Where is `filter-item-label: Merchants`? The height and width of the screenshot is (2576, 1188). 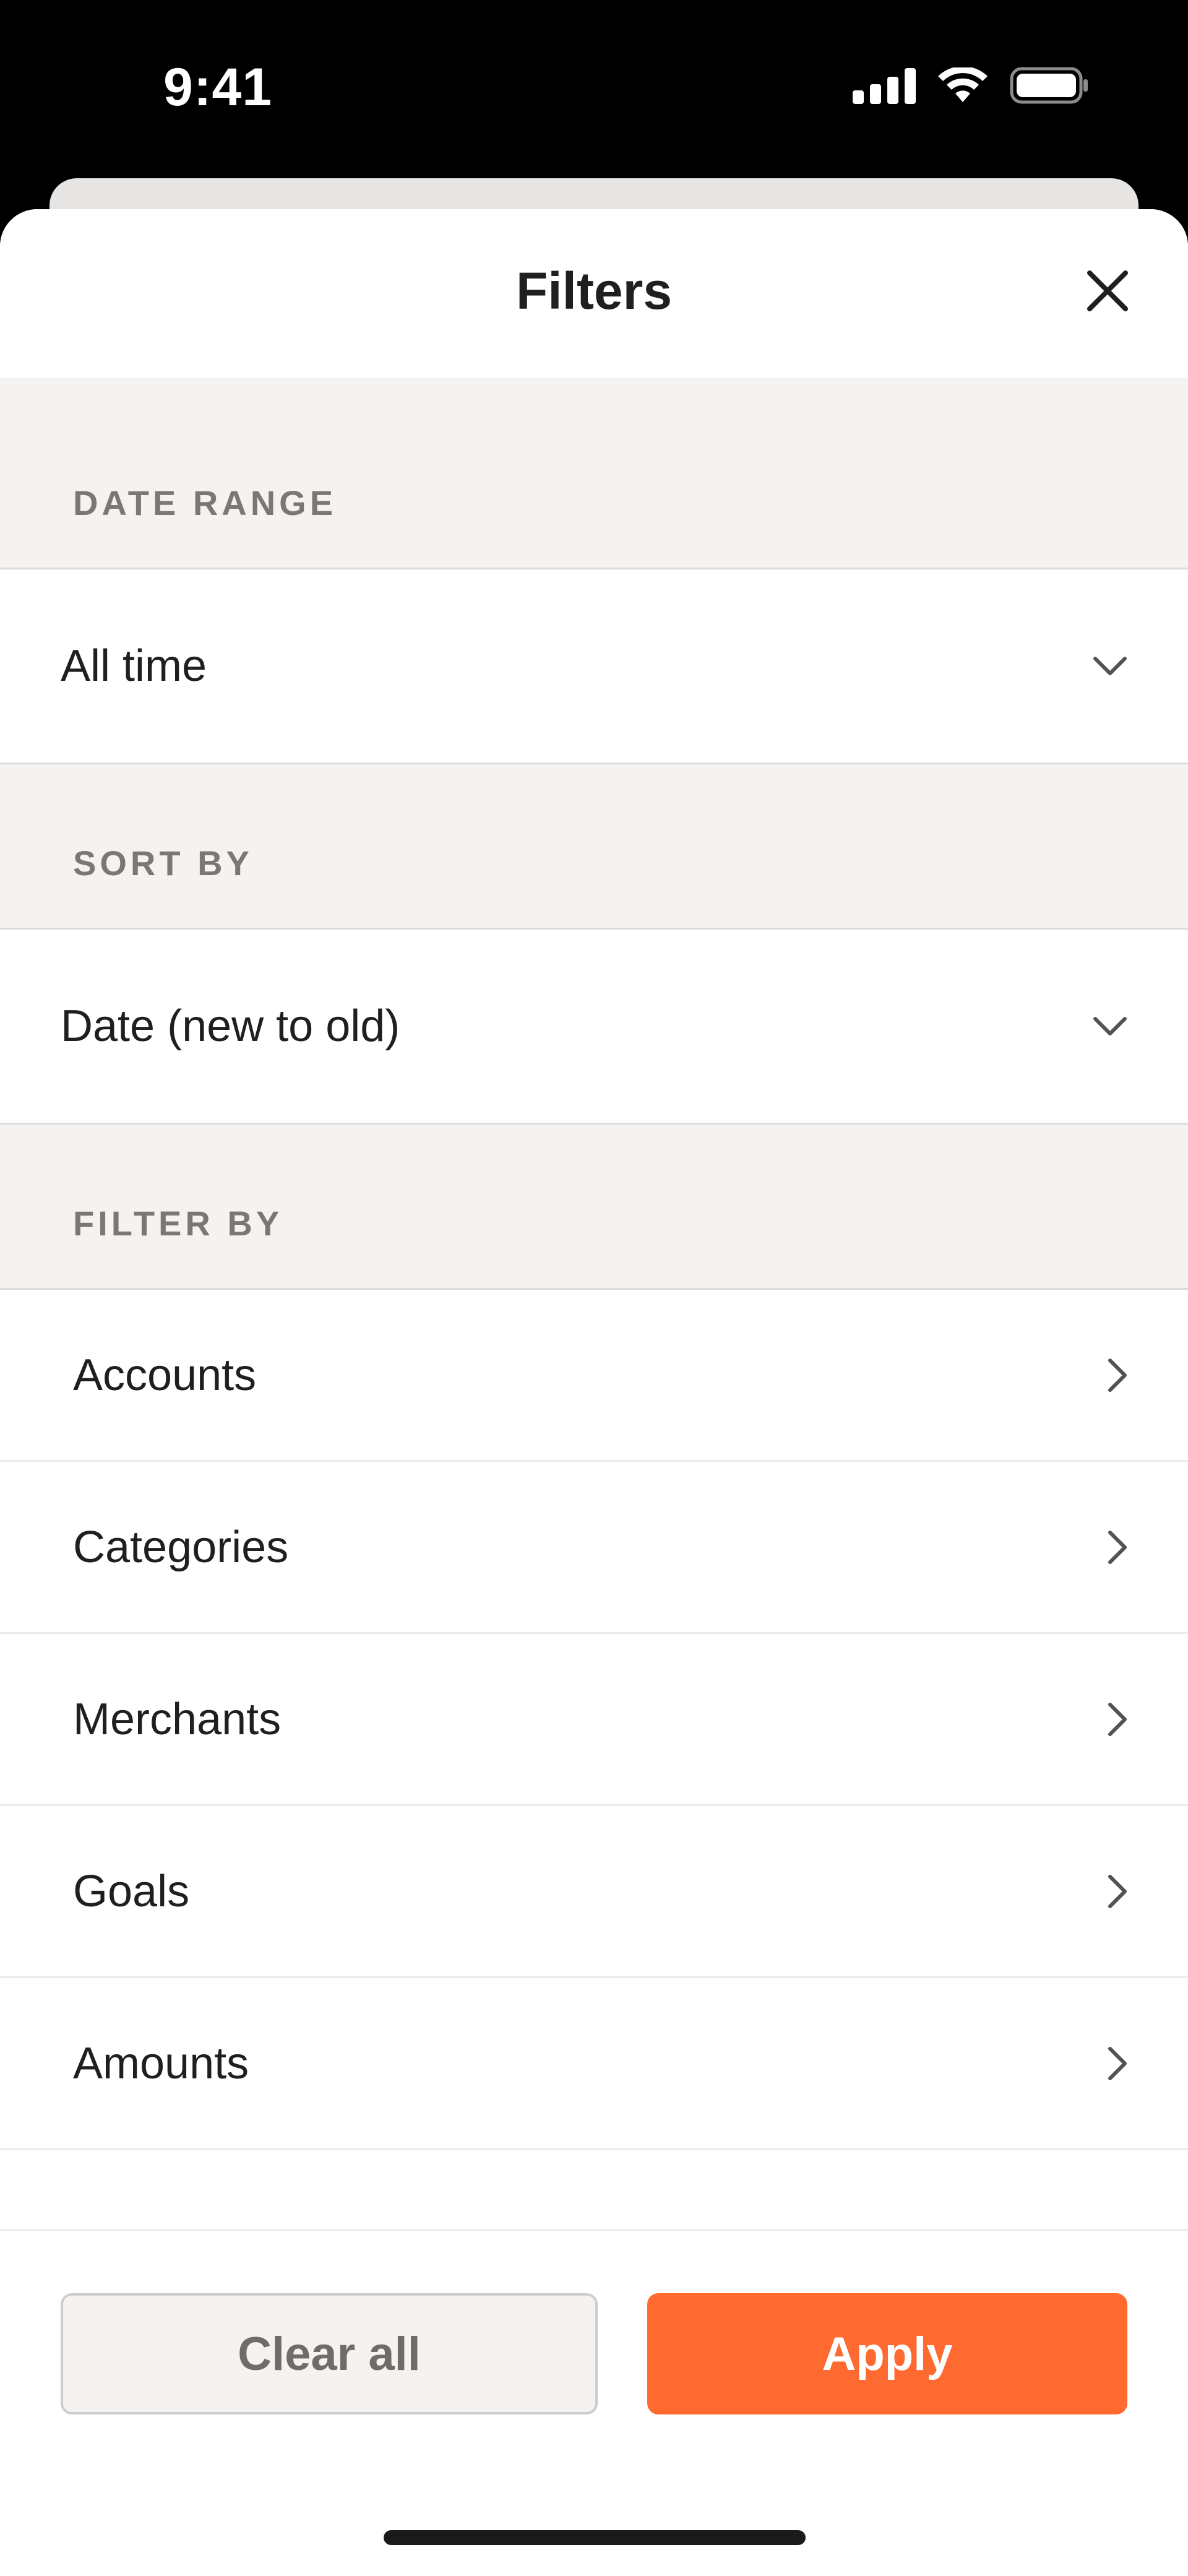 filter-item-label: Merchants is located at coordinates (177, 1719).